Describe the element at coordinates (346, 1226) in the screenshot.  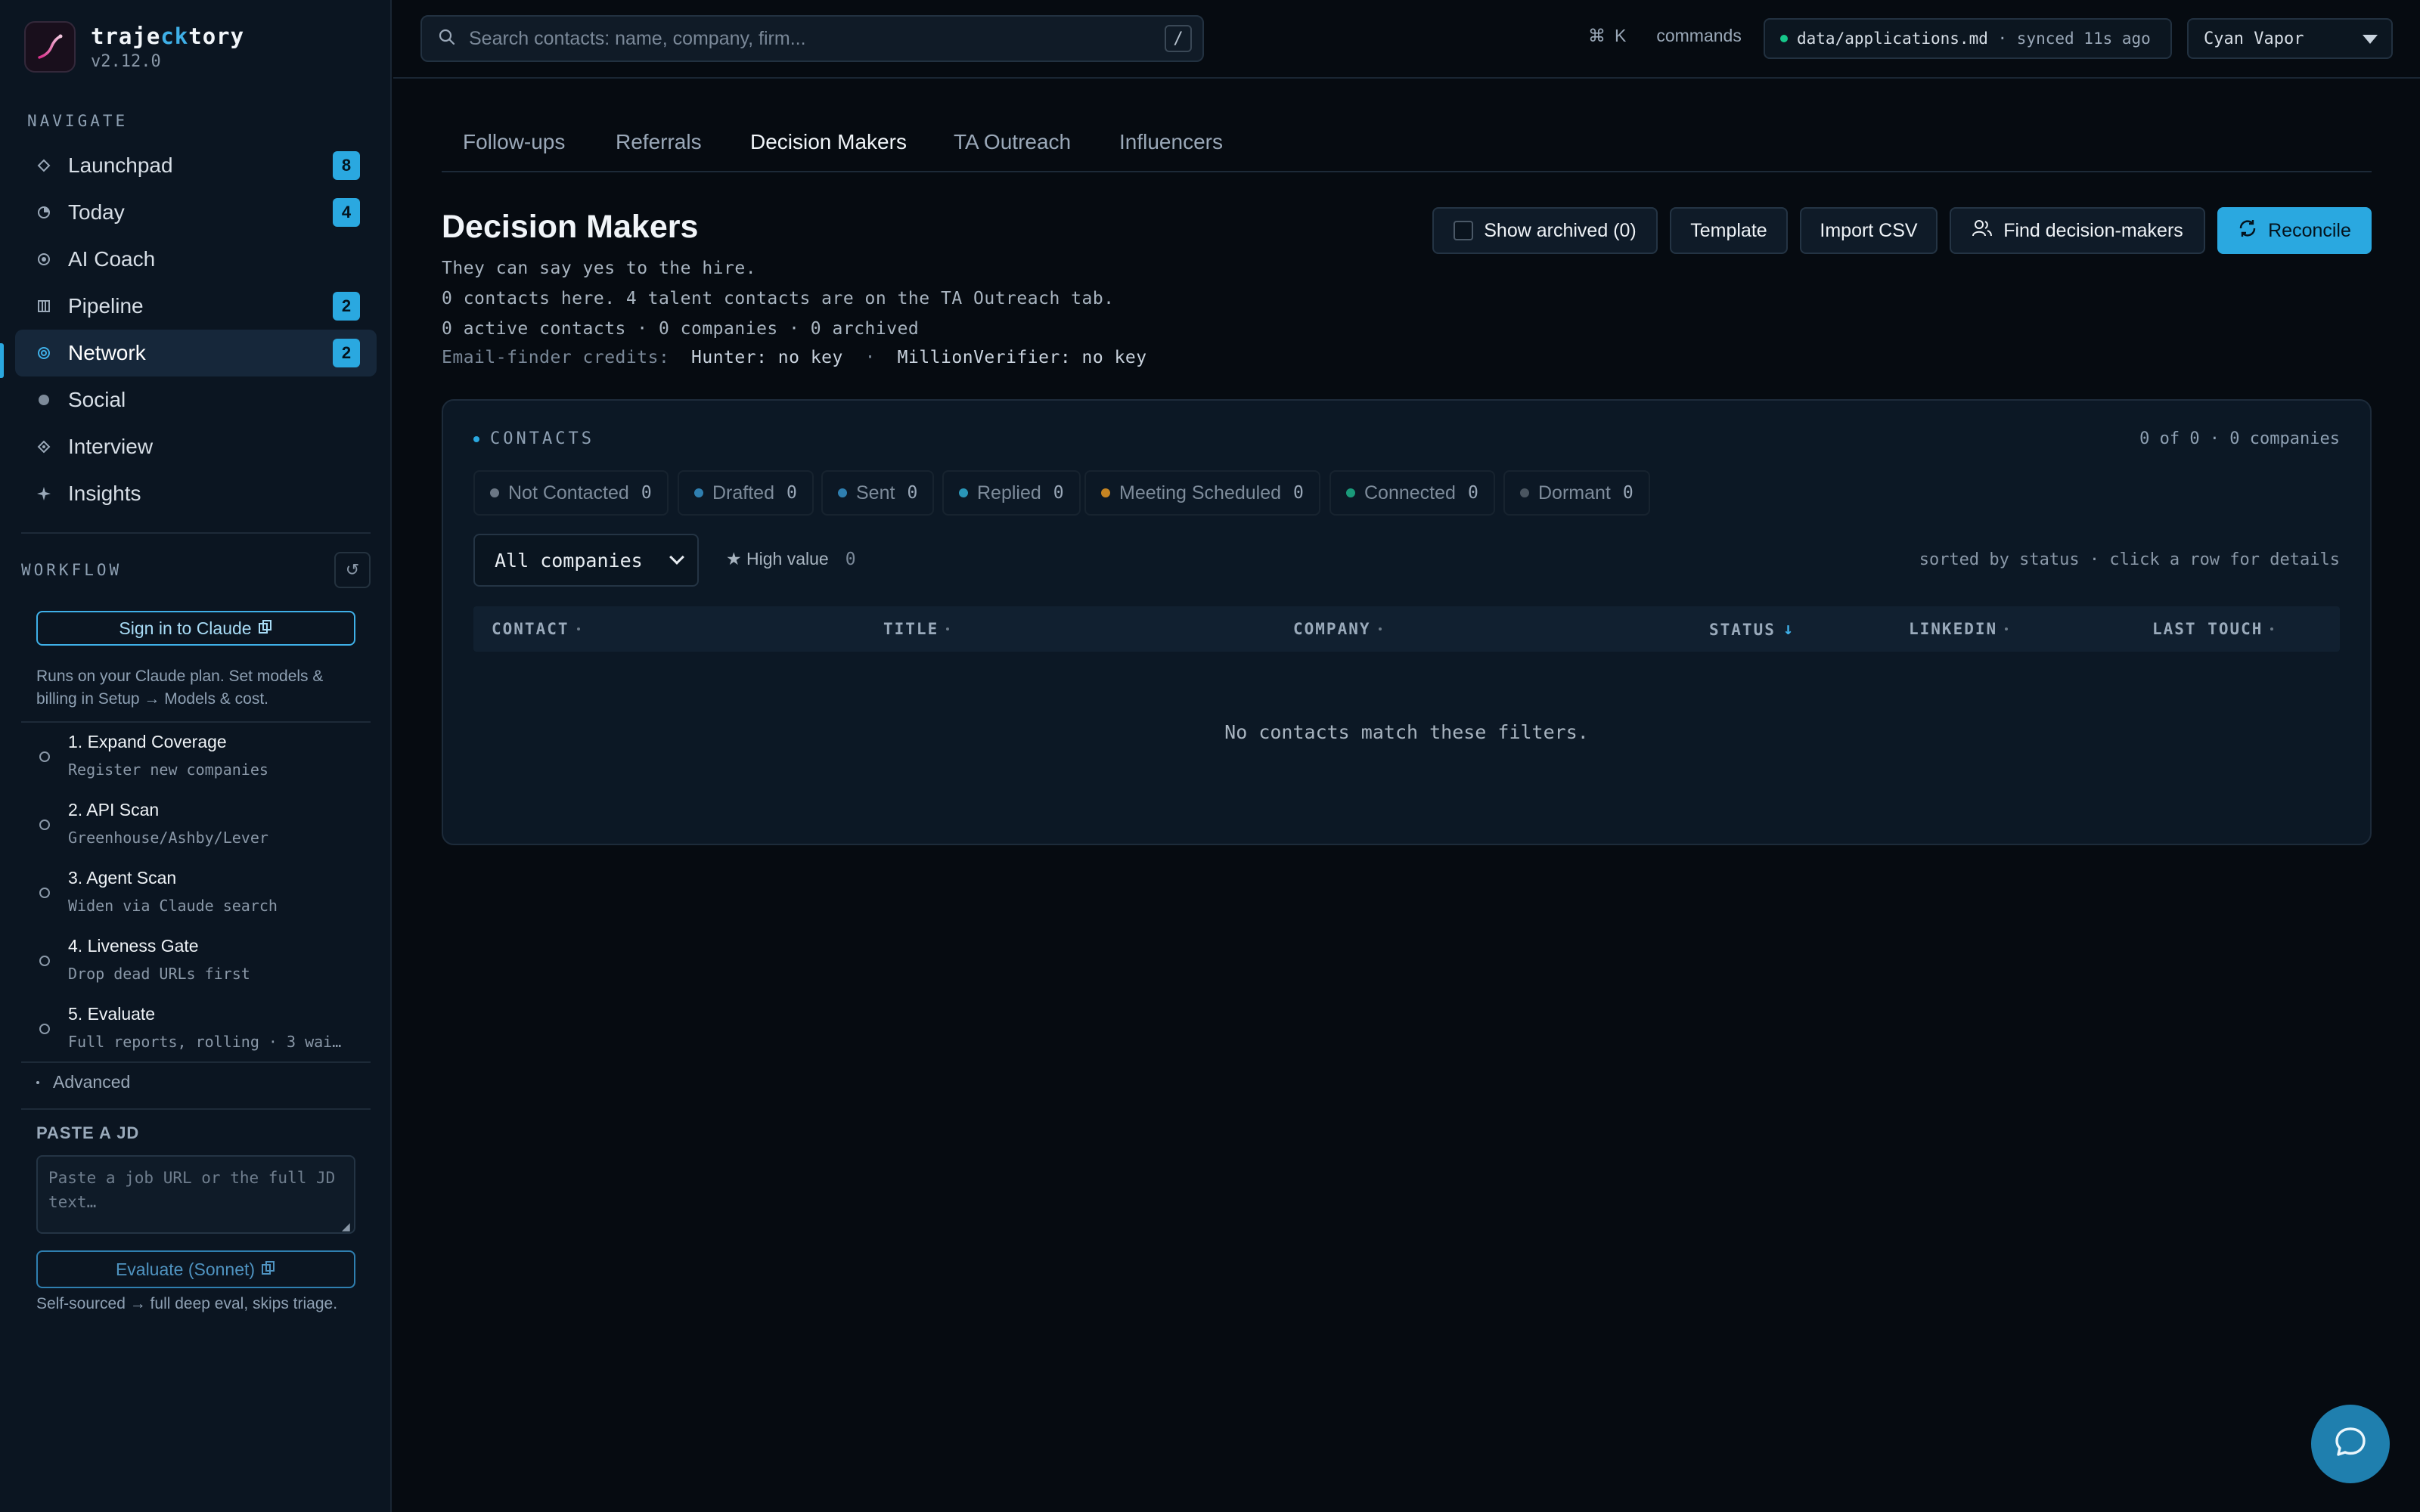
I see `resize-grip-icon: ◢` at that location.